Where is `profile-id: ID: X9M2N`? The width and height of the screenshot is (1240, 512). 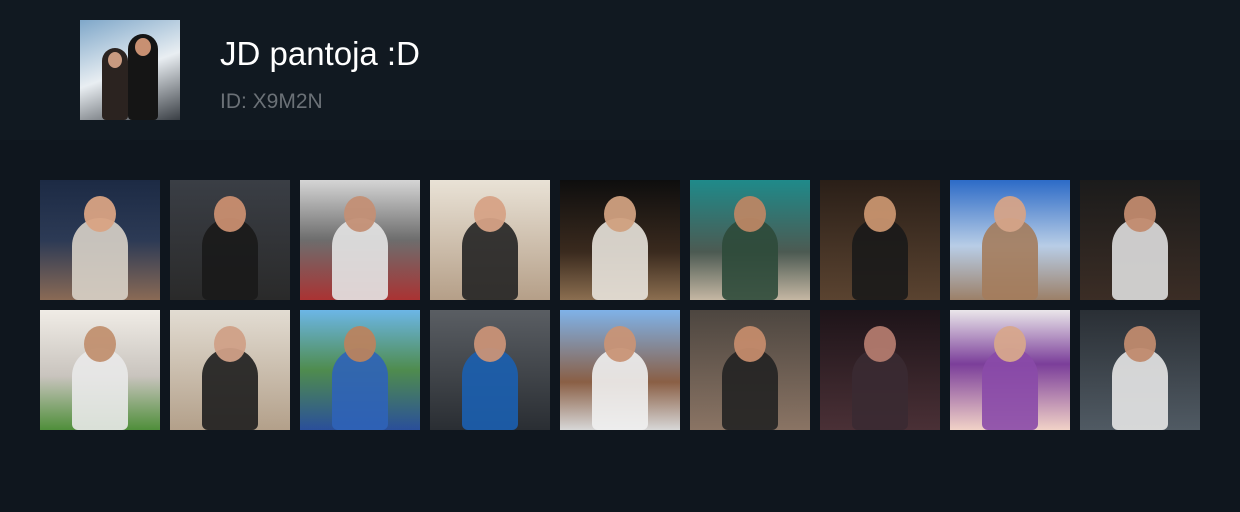 profile-id: ID: X9M2N is located at coordinates (271, 101).